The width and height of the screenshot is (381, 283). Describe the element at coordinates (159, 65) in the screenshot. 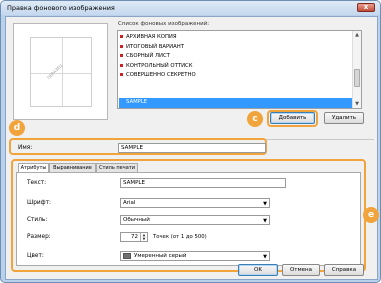

I see `list-item-label: КОНТРОЛЬНЫЙ ОТТИСК` at that location.